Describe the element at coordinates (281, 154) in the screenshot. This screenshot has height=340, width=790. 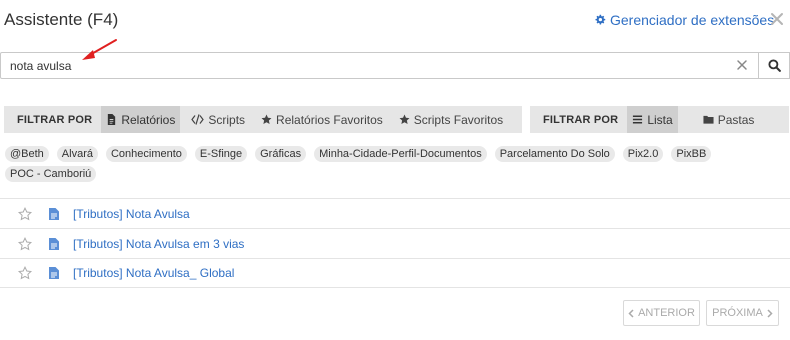
I see `tag-chip: Gráficas` at that location.